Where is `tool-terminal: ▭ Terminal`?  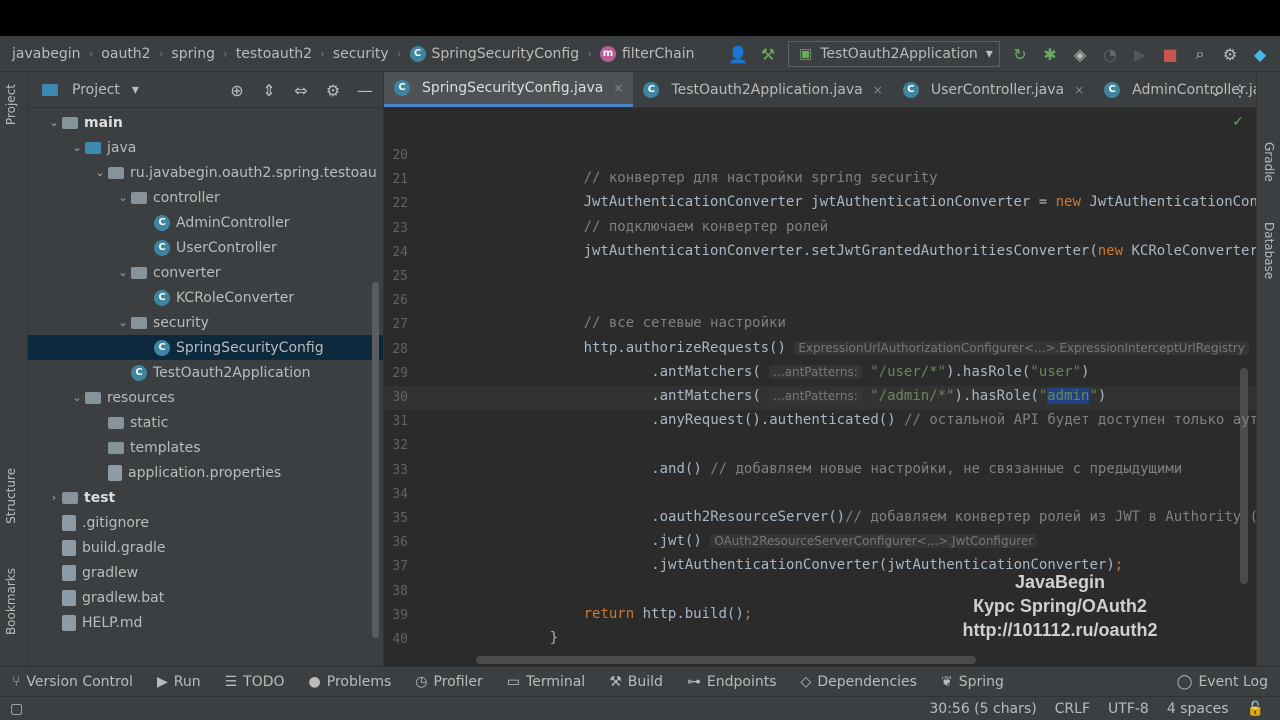
tool-terminal: ▭ Terminal is located at coordinates (546, 682).